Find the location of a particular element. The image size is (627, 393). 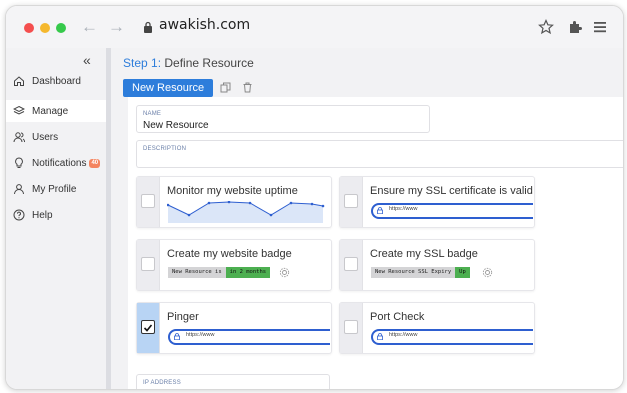

name-label: NAME is located at coordinates (152, 114).